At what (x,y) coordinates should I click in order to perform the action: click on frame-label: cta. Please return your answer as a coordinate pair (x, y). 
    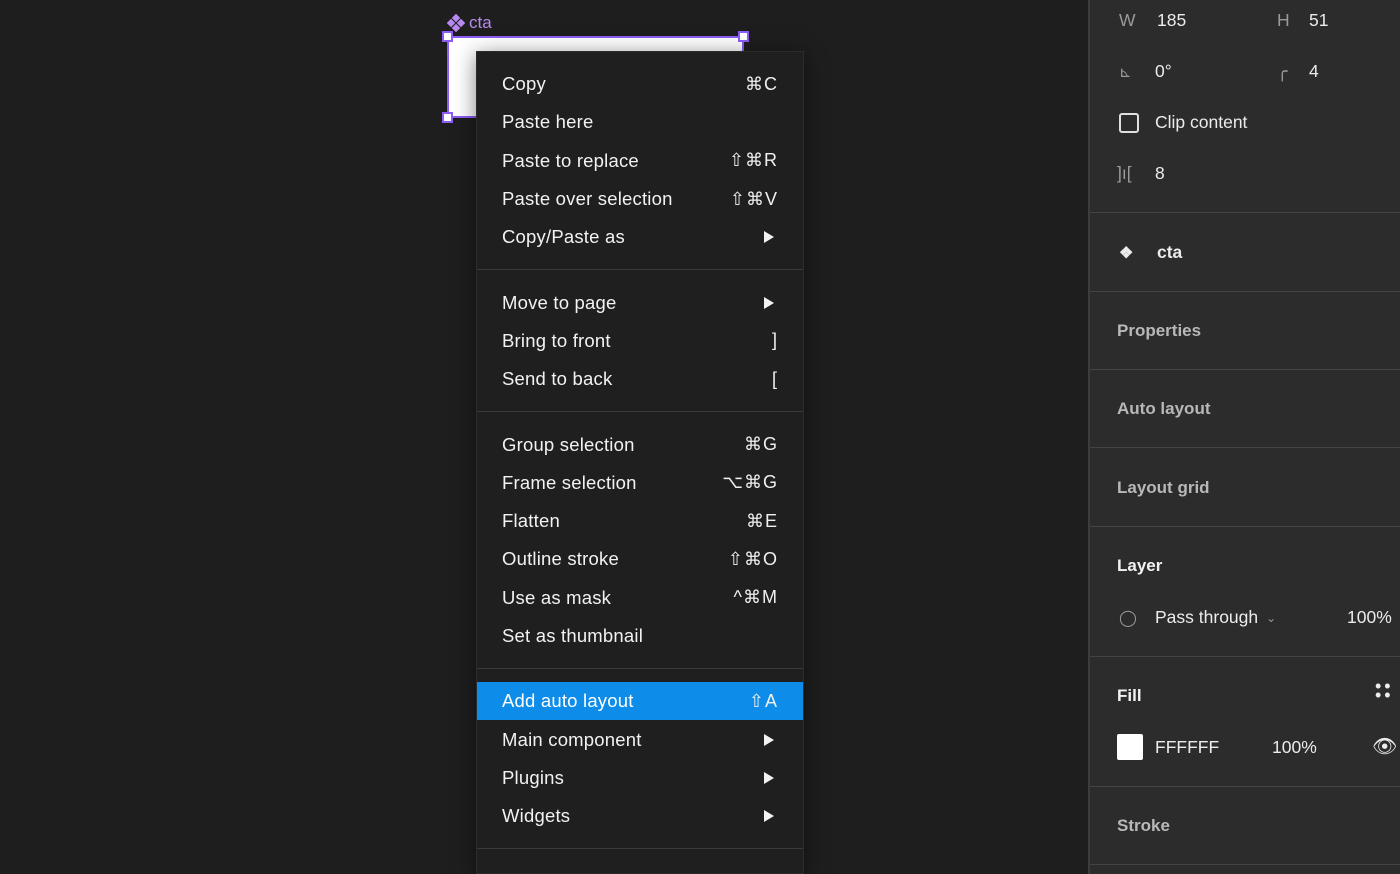
    Looking at the image, I should click on (469, 23).